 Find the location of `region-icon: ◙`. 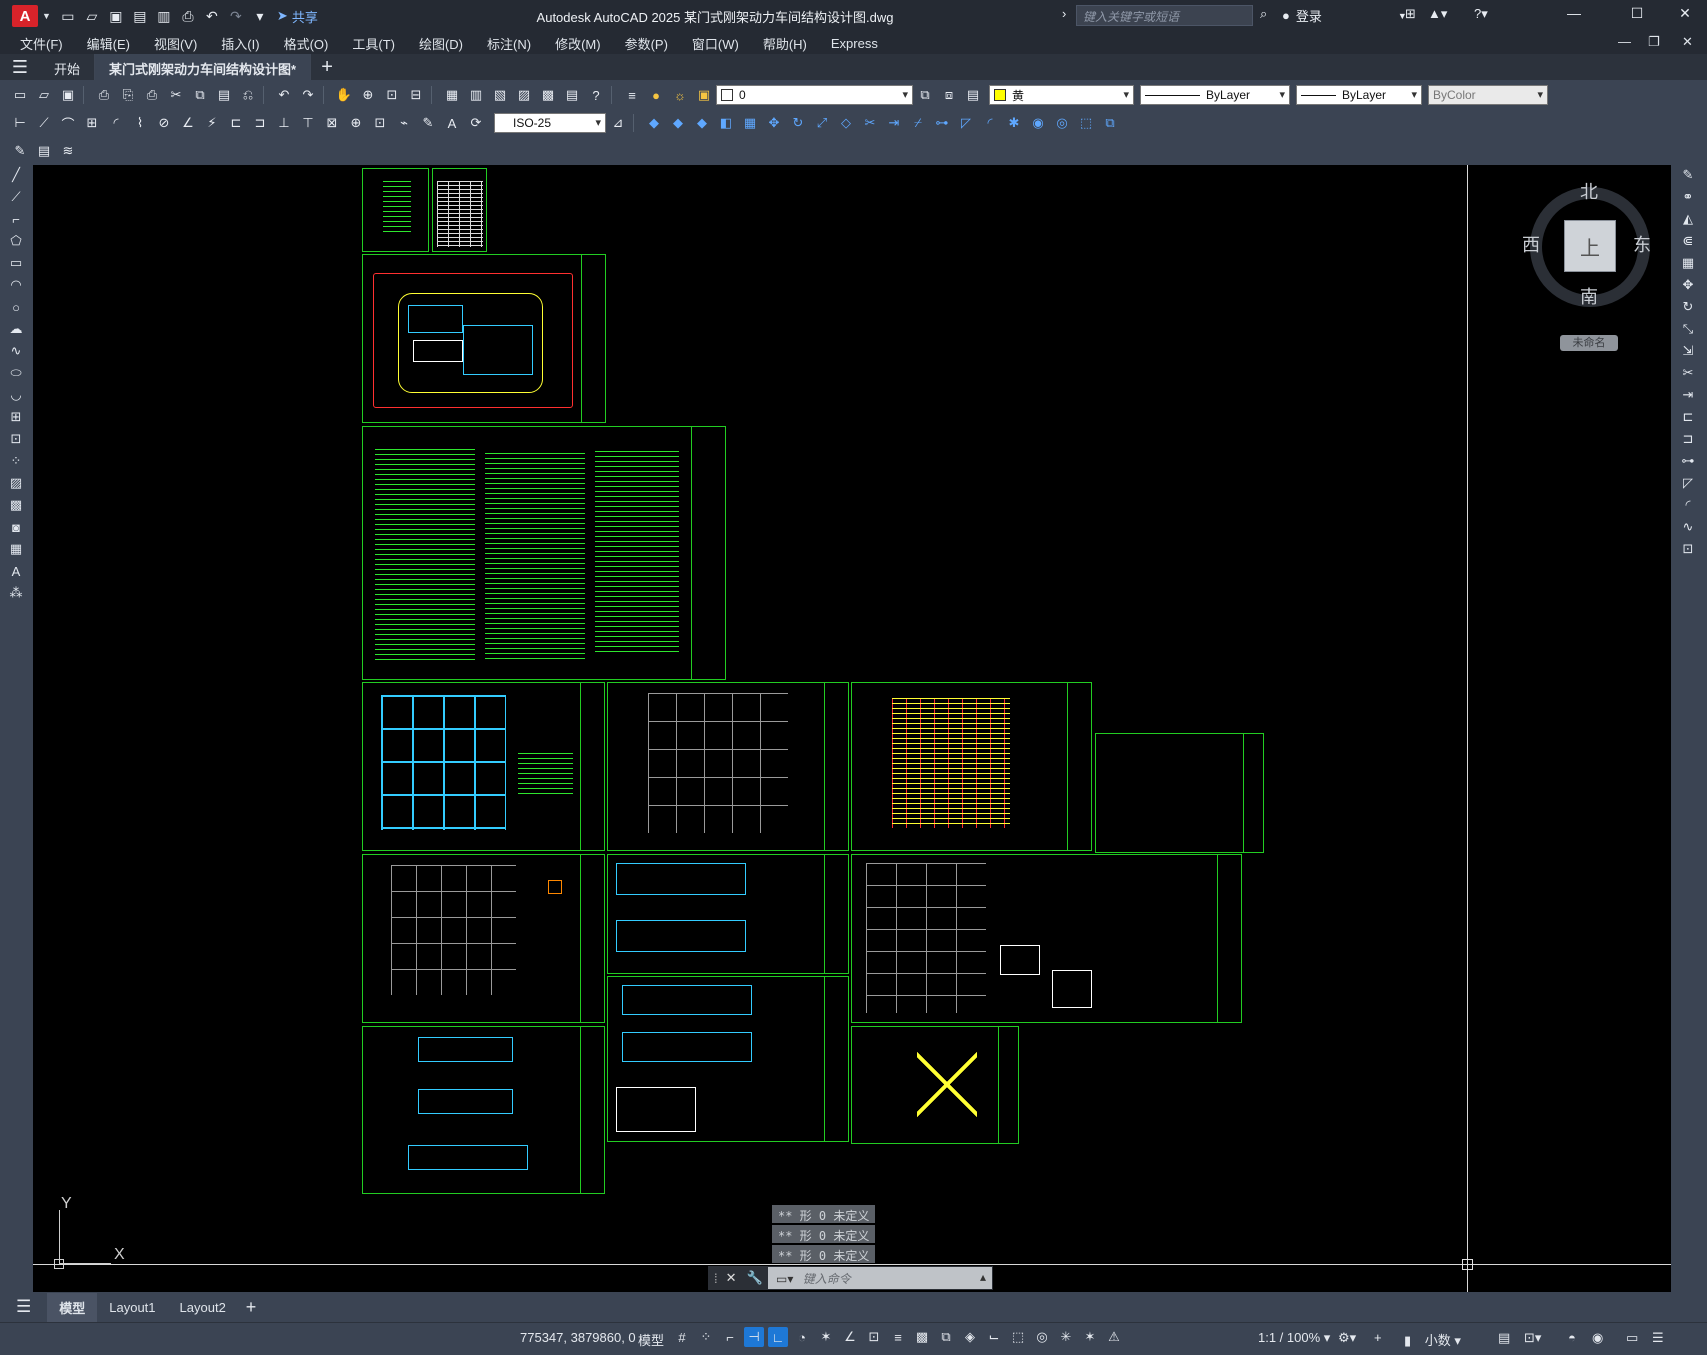

region-icon: ◙ is located at coordinates (16, 527).